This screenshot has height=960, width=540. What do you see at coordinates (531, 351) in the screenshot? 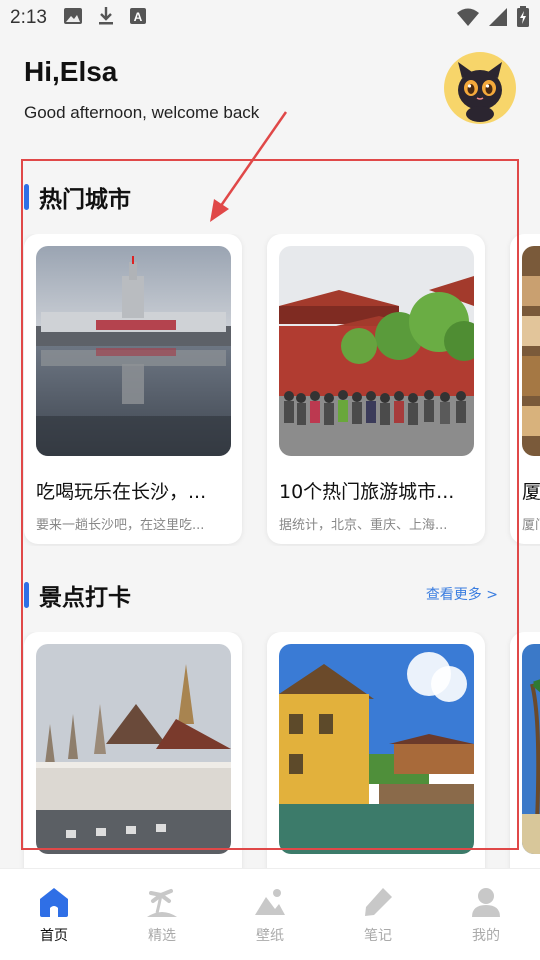
I see `xiamen-image` at bounding box center [531, 351].